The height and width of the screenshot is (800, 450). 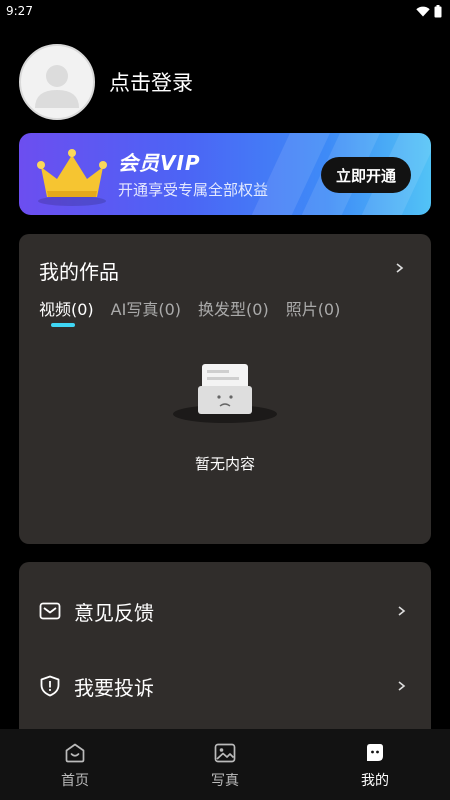 I want to click on open-vip-button: 立即开通, so click(x=366, y=175).